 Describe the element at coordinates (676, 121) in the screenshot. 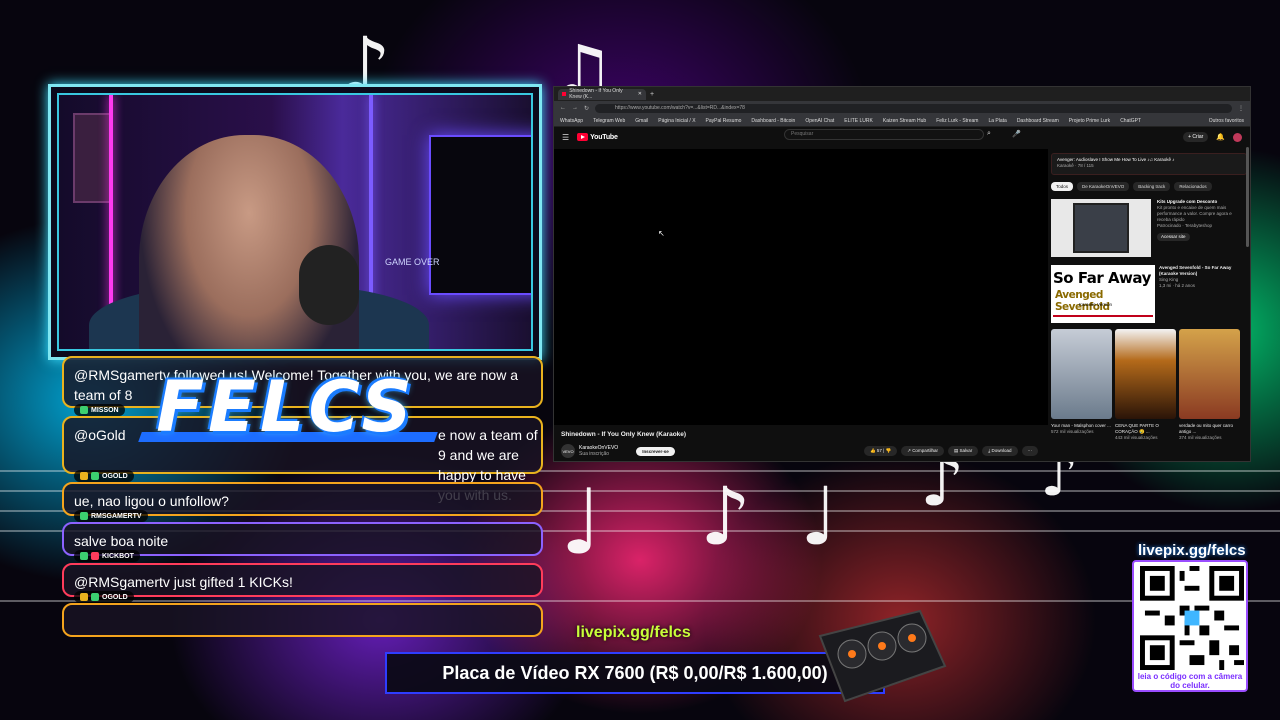

I see `bookmark-item: Página Inicial / X` at that location.